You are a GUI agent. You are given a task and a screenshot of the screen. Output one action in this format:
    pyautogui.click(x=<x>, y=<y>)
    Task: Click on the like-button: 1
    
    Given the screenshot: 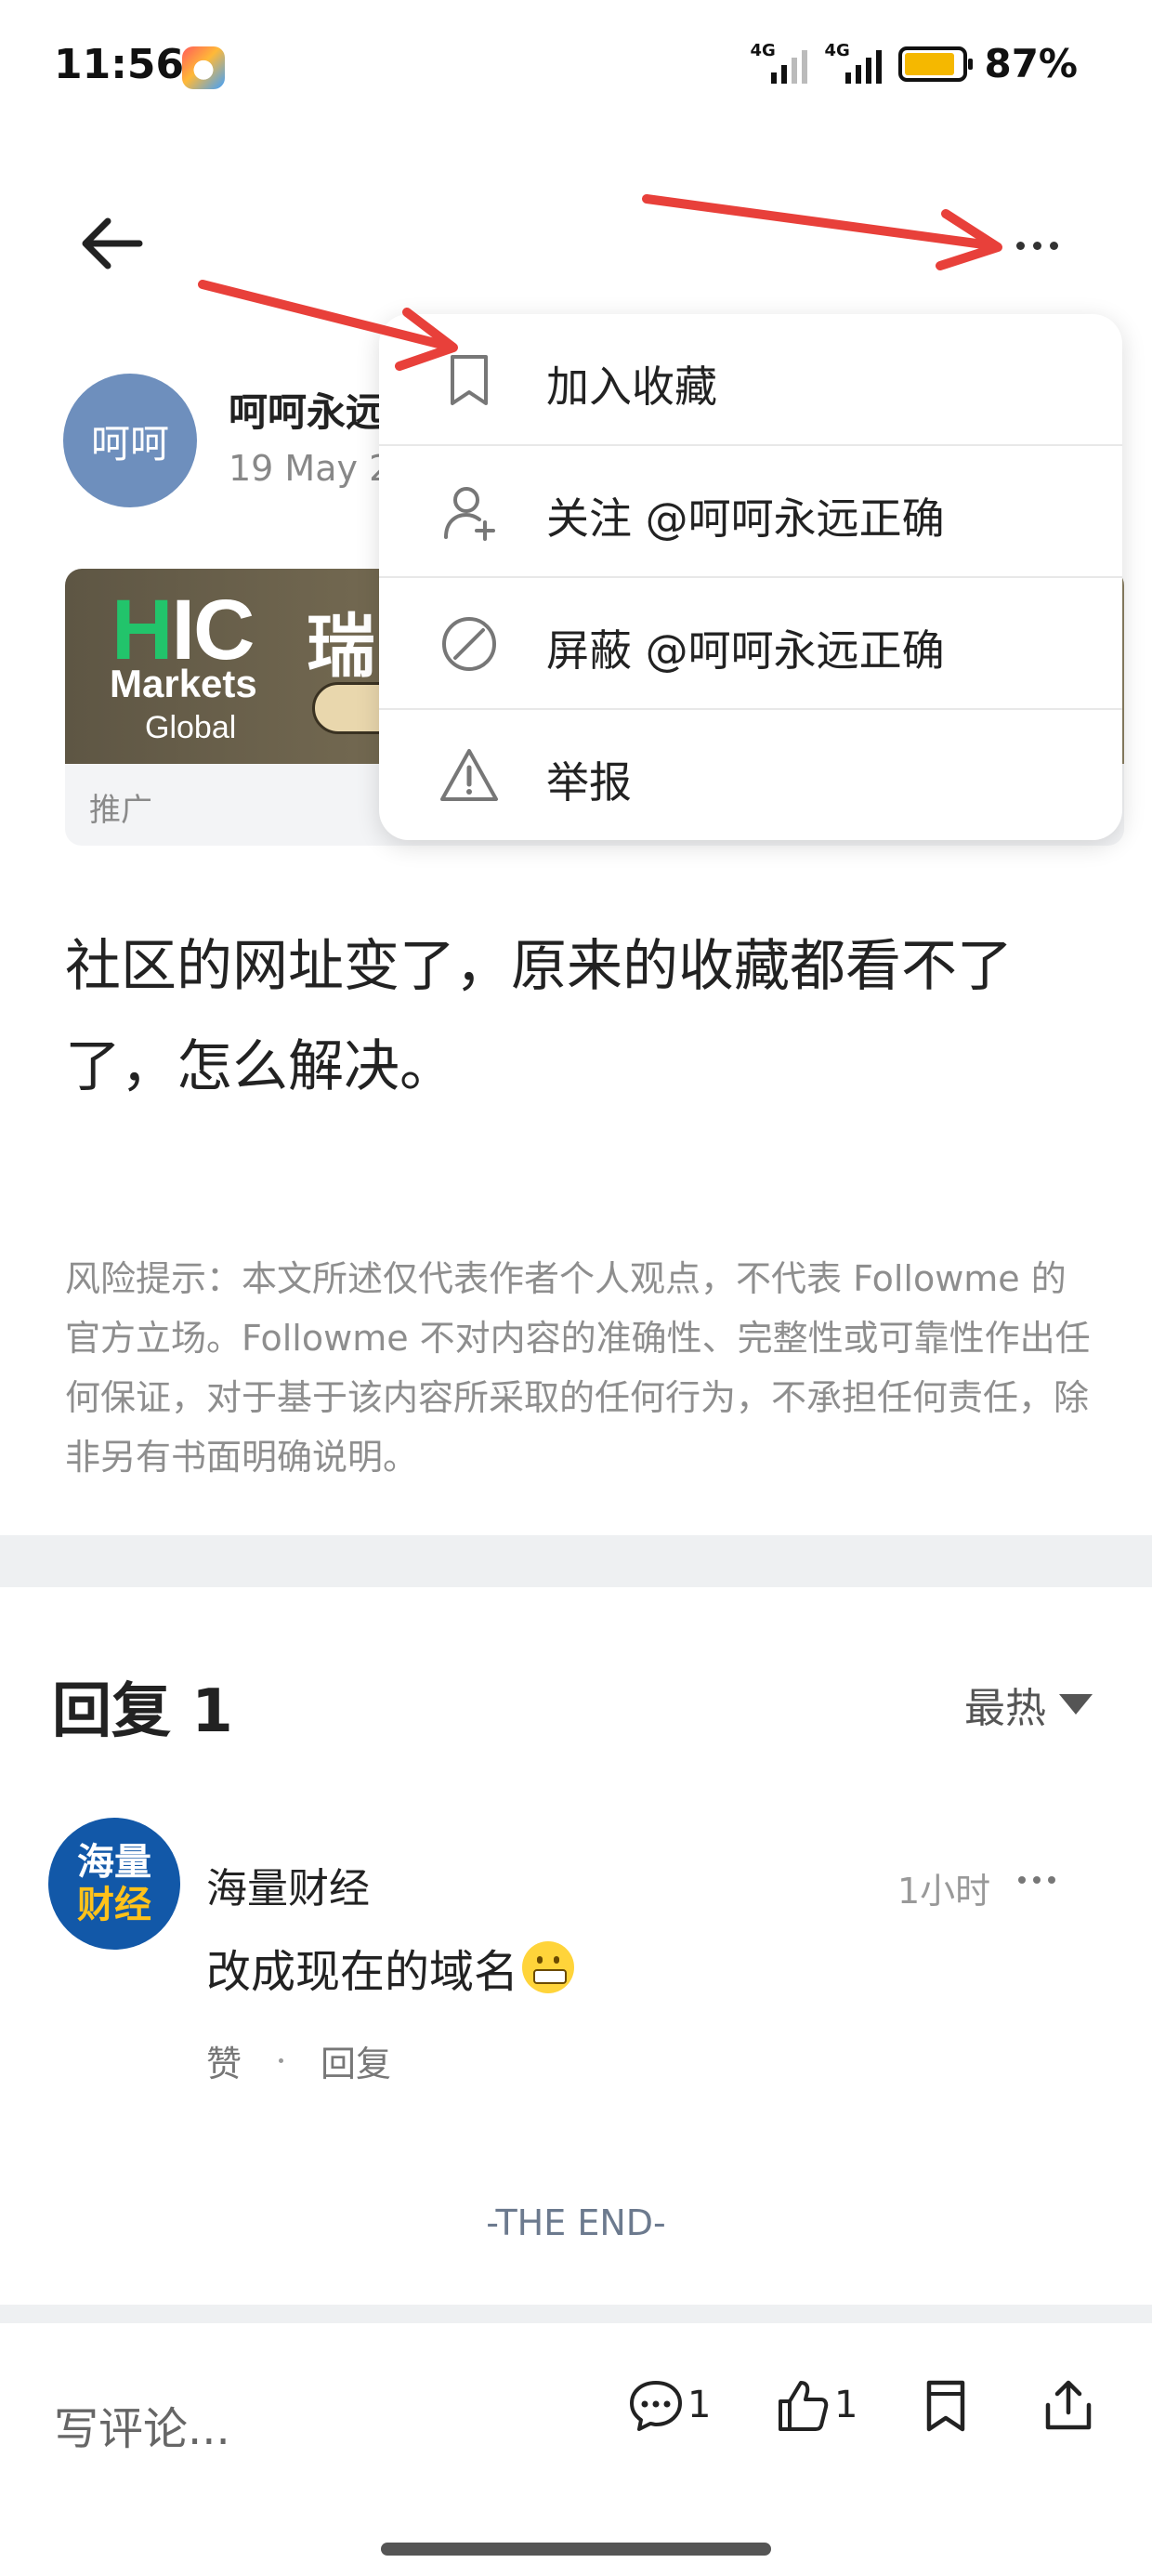 What is the action you would take?
    pyautogui.click(x=815, y=2405)
    